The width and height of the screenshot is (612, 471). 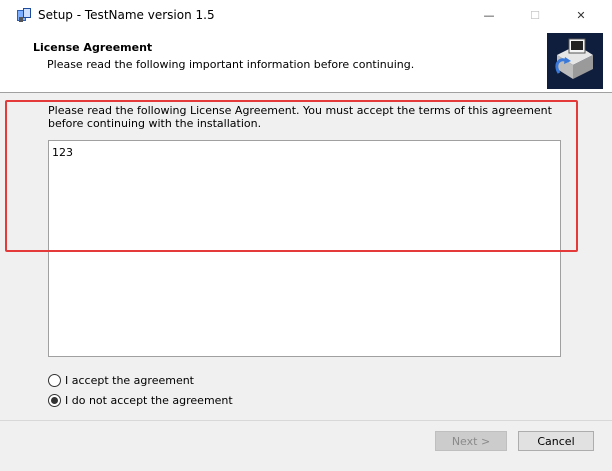 I want to click on next-button: Next >, so click(x=471, y=441).